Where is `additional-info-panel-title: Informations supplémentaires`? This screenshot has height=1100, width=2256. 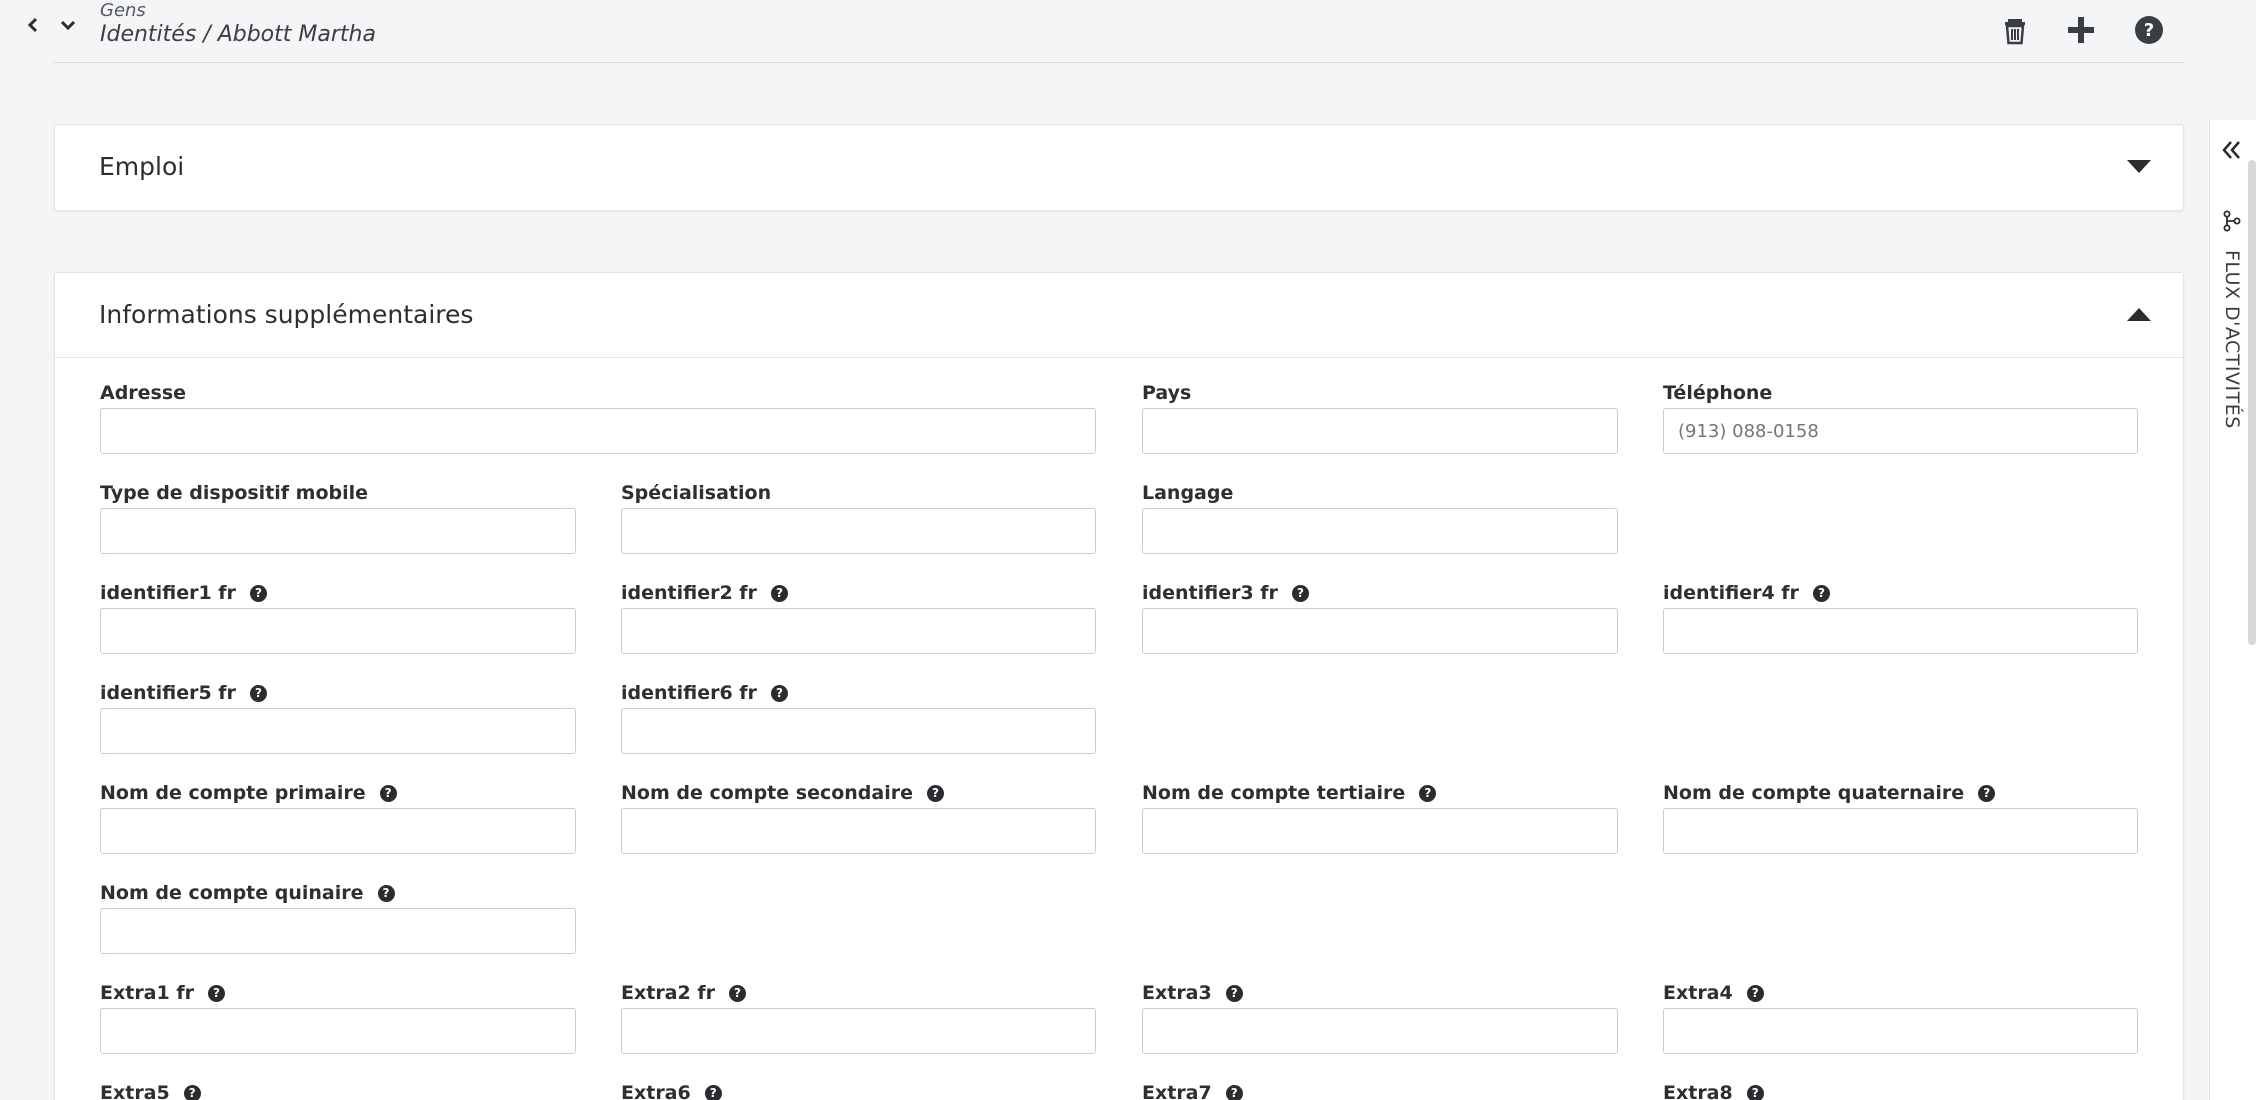 additional-info-panel-title: Informations supplémentaires is located at coordinates (286, 314).